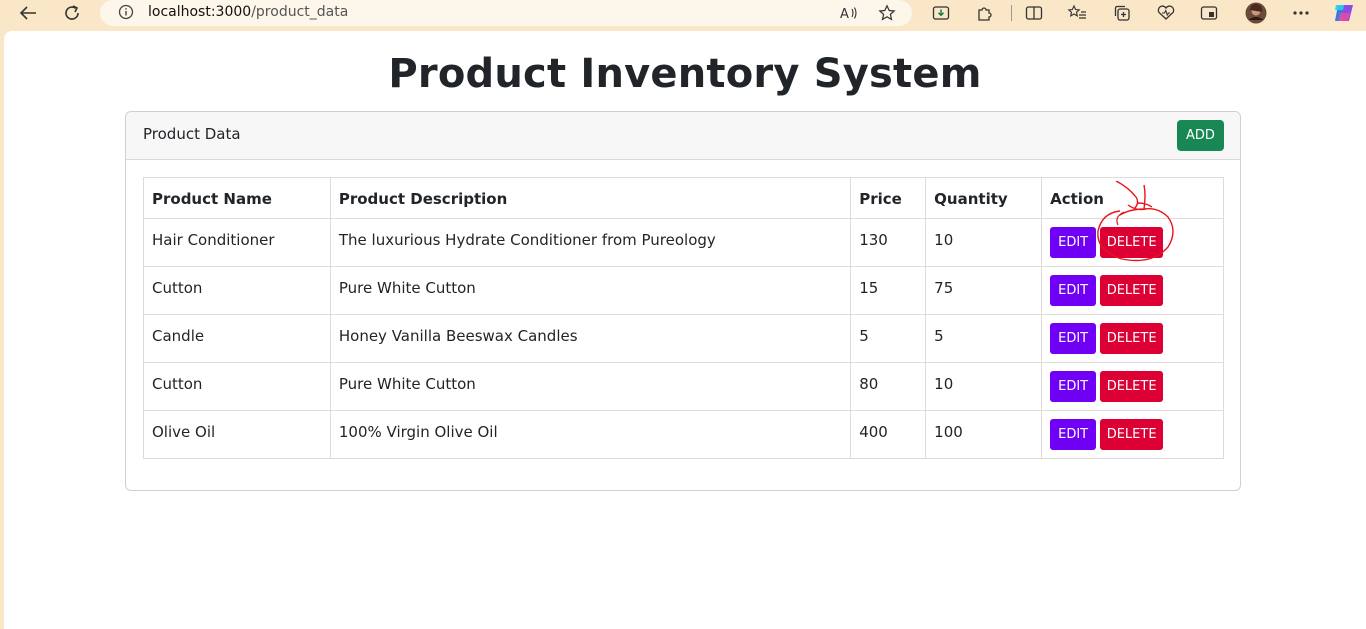  What do you see at coordinates (1077, 13) in the screenshot?
I see `favorites-list-icon` at bounding box center [1077, 13].